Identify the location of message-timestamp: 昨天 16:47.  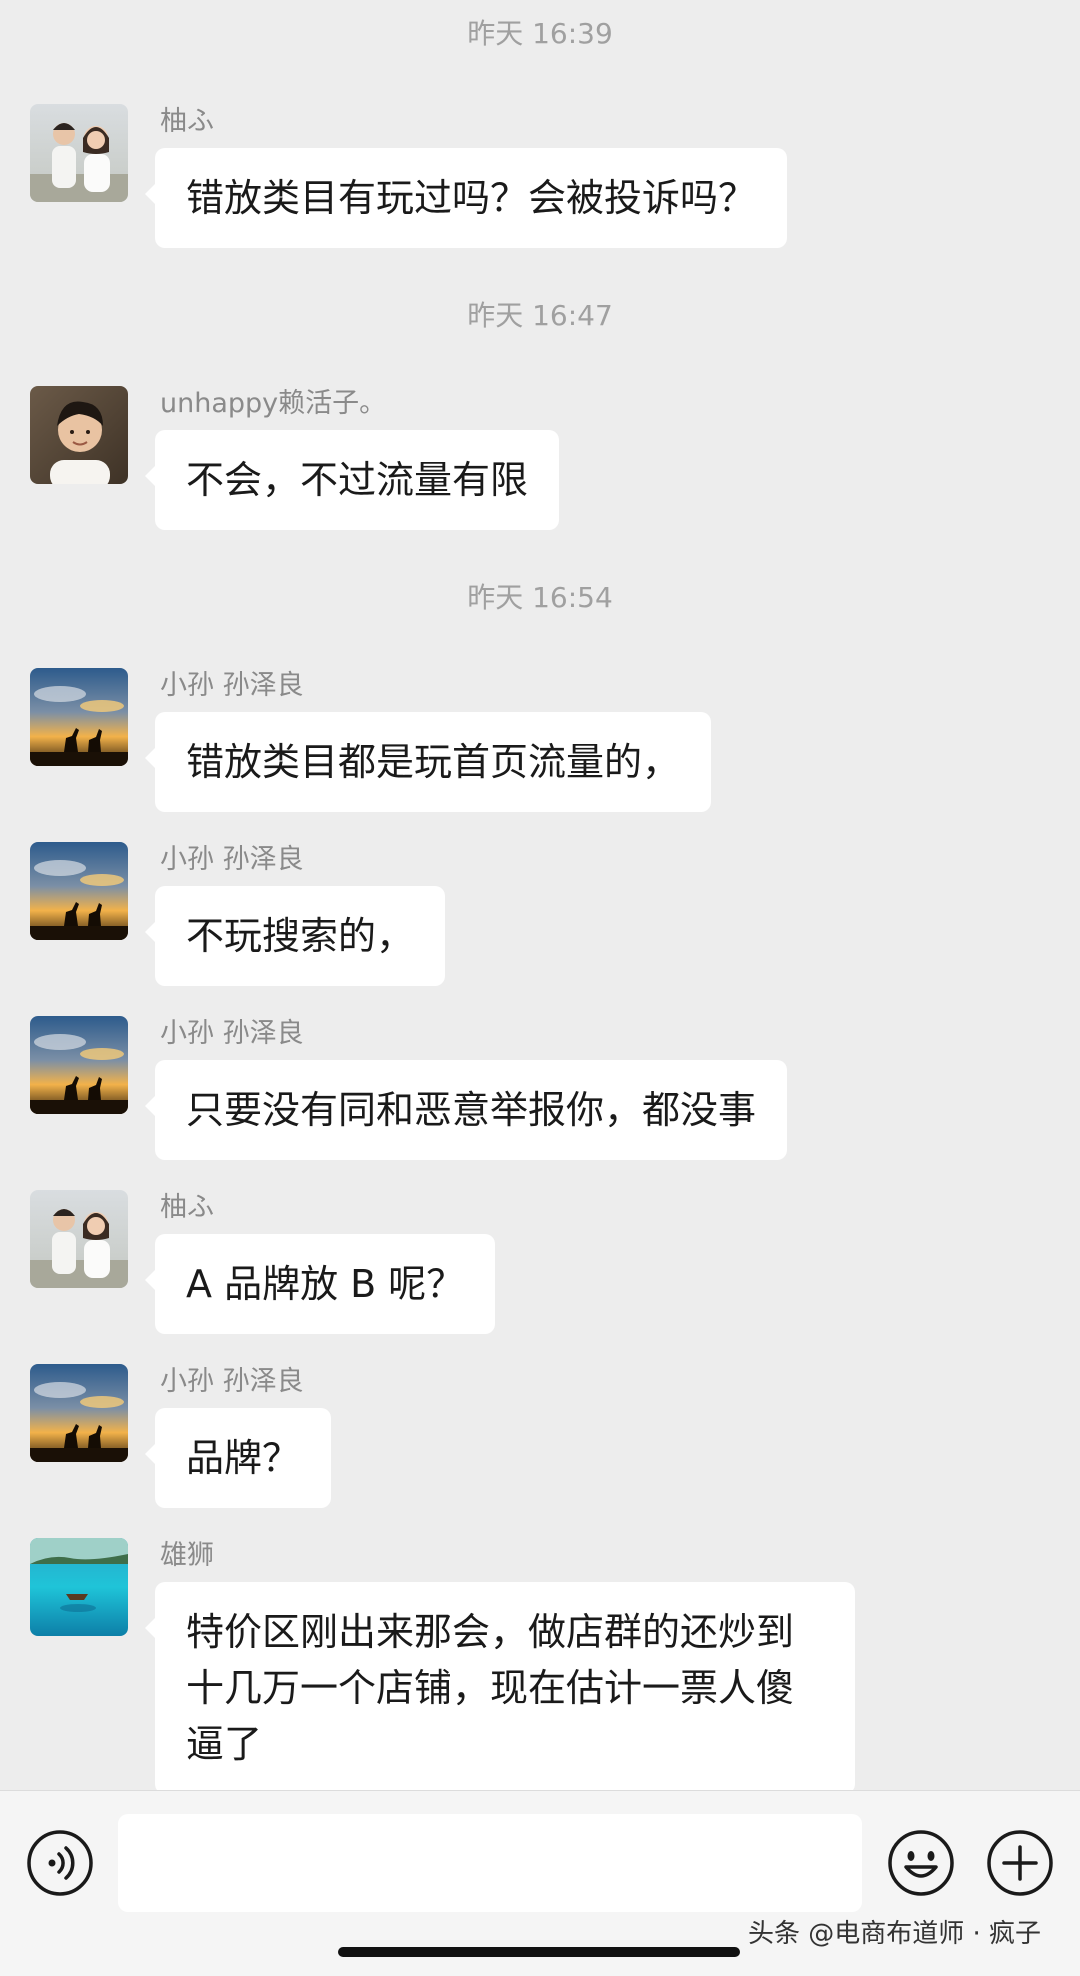
(540, 315).